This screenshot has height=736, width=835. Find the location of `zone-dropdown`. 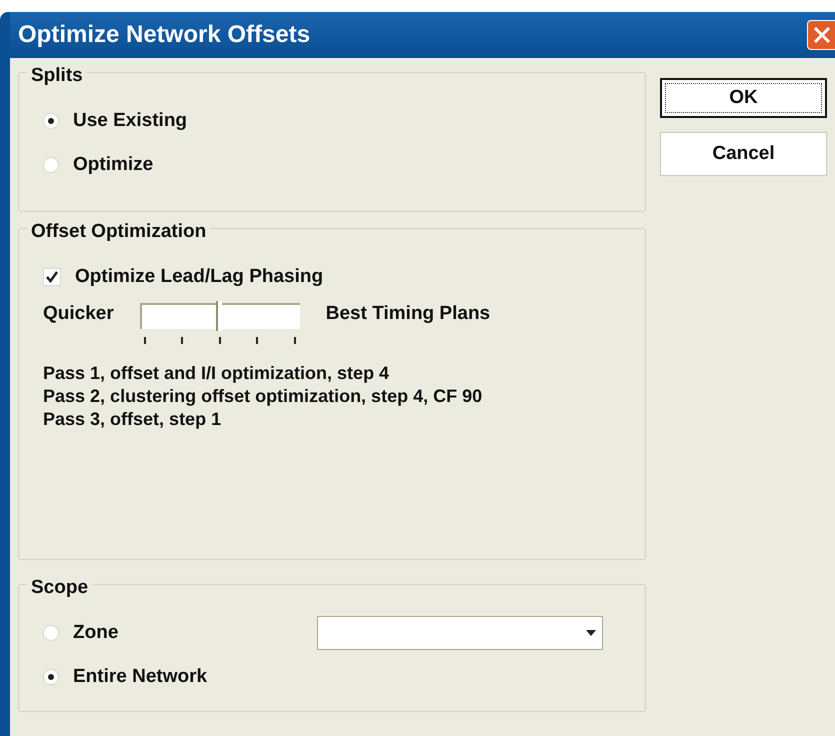

zone-dropdown is located at coordinates (460, 633).